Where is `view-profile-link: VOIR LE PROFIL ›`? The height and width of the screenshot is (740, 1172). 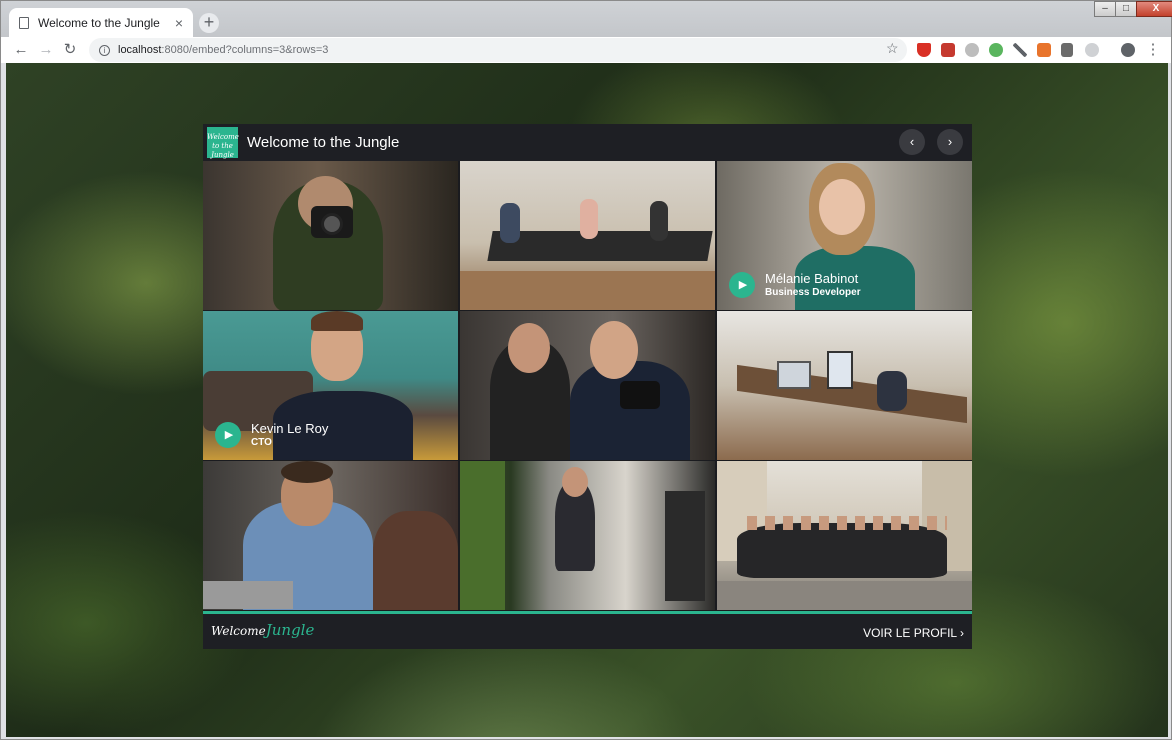 view-profile-link: VOIR LE PROFIL › is located at coordinates (913, 633).